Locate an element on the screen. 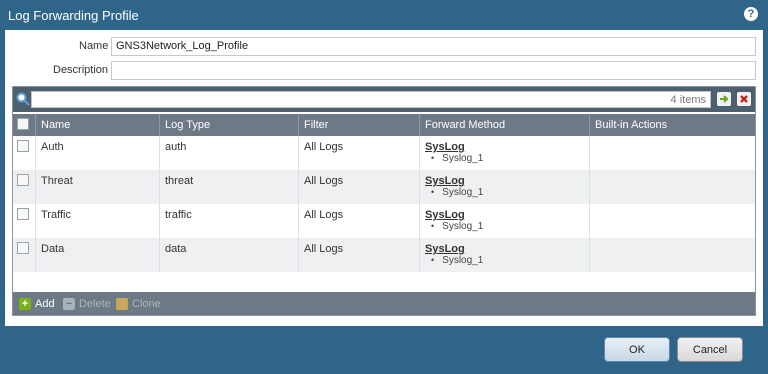 The image size is (768, 374). dialog-titlebar: Log Forwarding Profile ? is located at coordinates (384, 15).